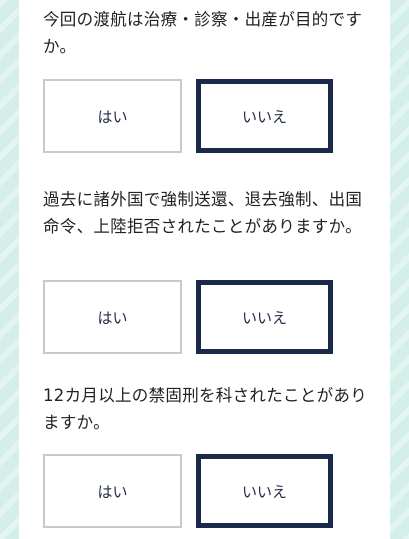  I want to click on question-text: 過去に諸外国で強制送還、退去強制、出国命令、上陸拒否されたことがありますか。, so click(203, 213).